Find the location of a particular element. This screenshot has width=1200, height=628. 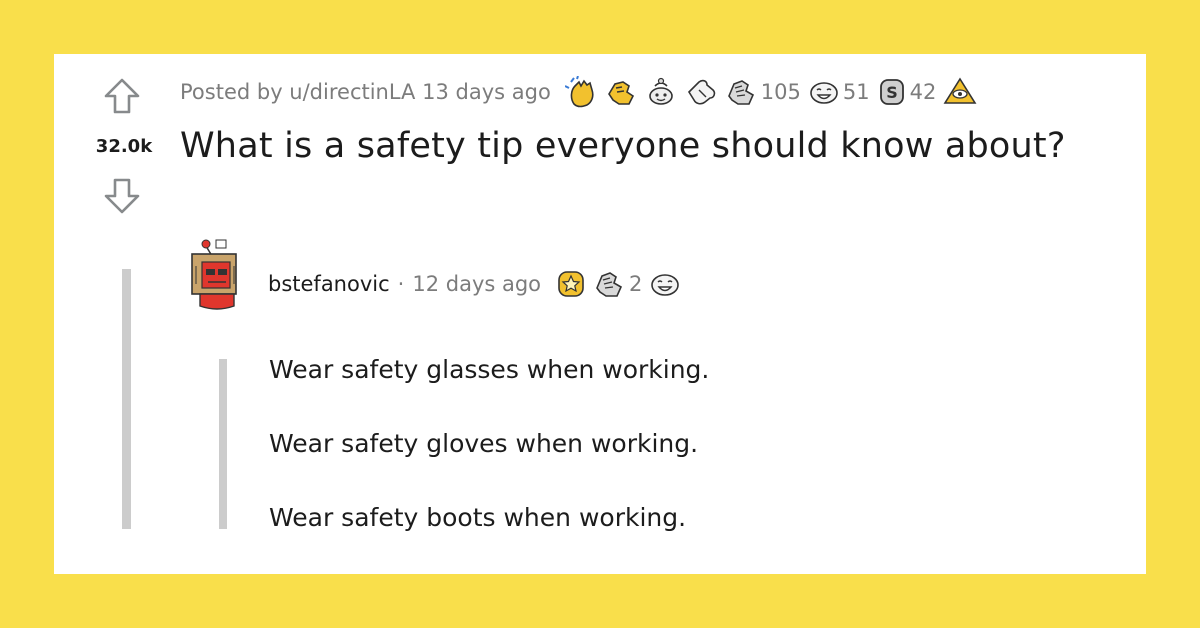

laughing-face-award-icon is located at coordinates (665, 284).